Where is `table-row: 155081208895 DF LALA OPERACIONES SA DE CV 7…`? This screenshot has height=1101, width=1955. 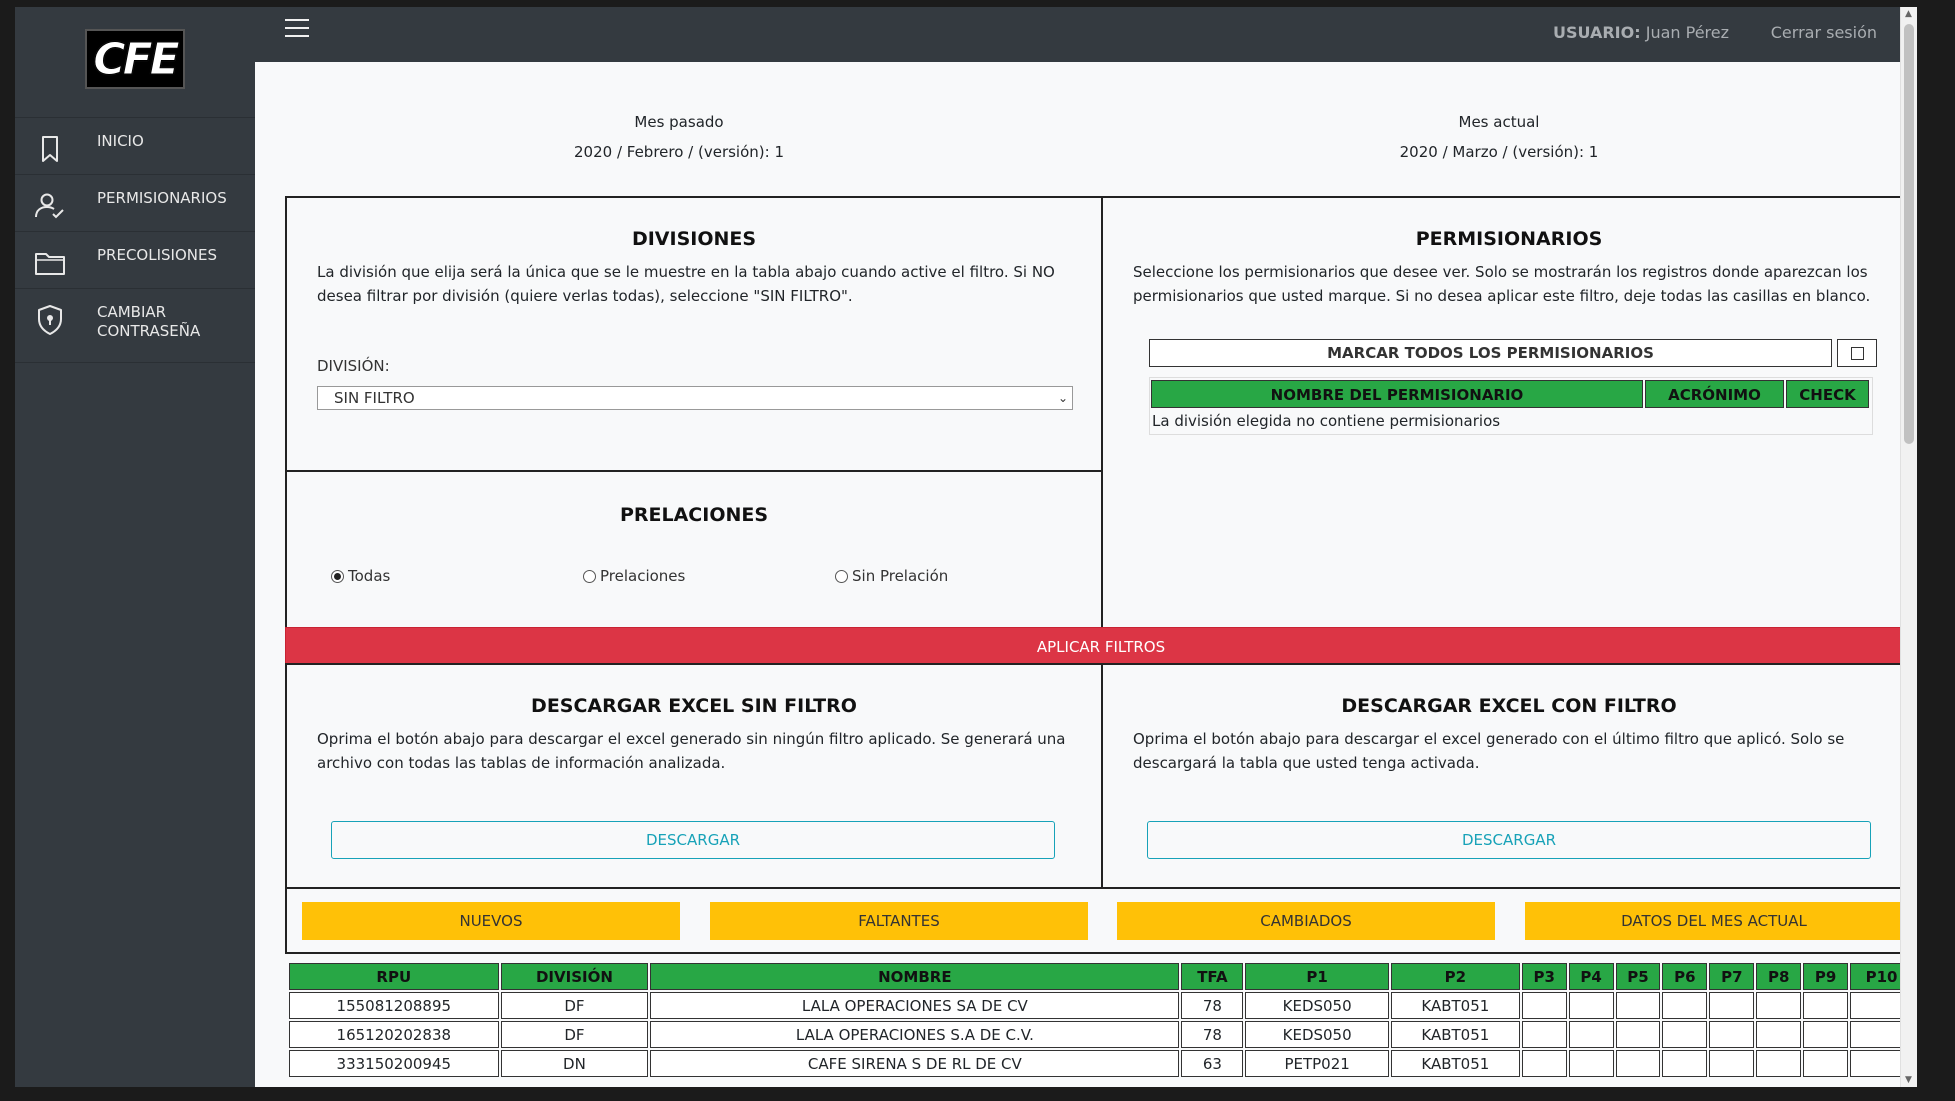
table-row: 155081208895 DF LALA OPERACIONES SA DE CV 7… is located at coordinates (1101, 1005).